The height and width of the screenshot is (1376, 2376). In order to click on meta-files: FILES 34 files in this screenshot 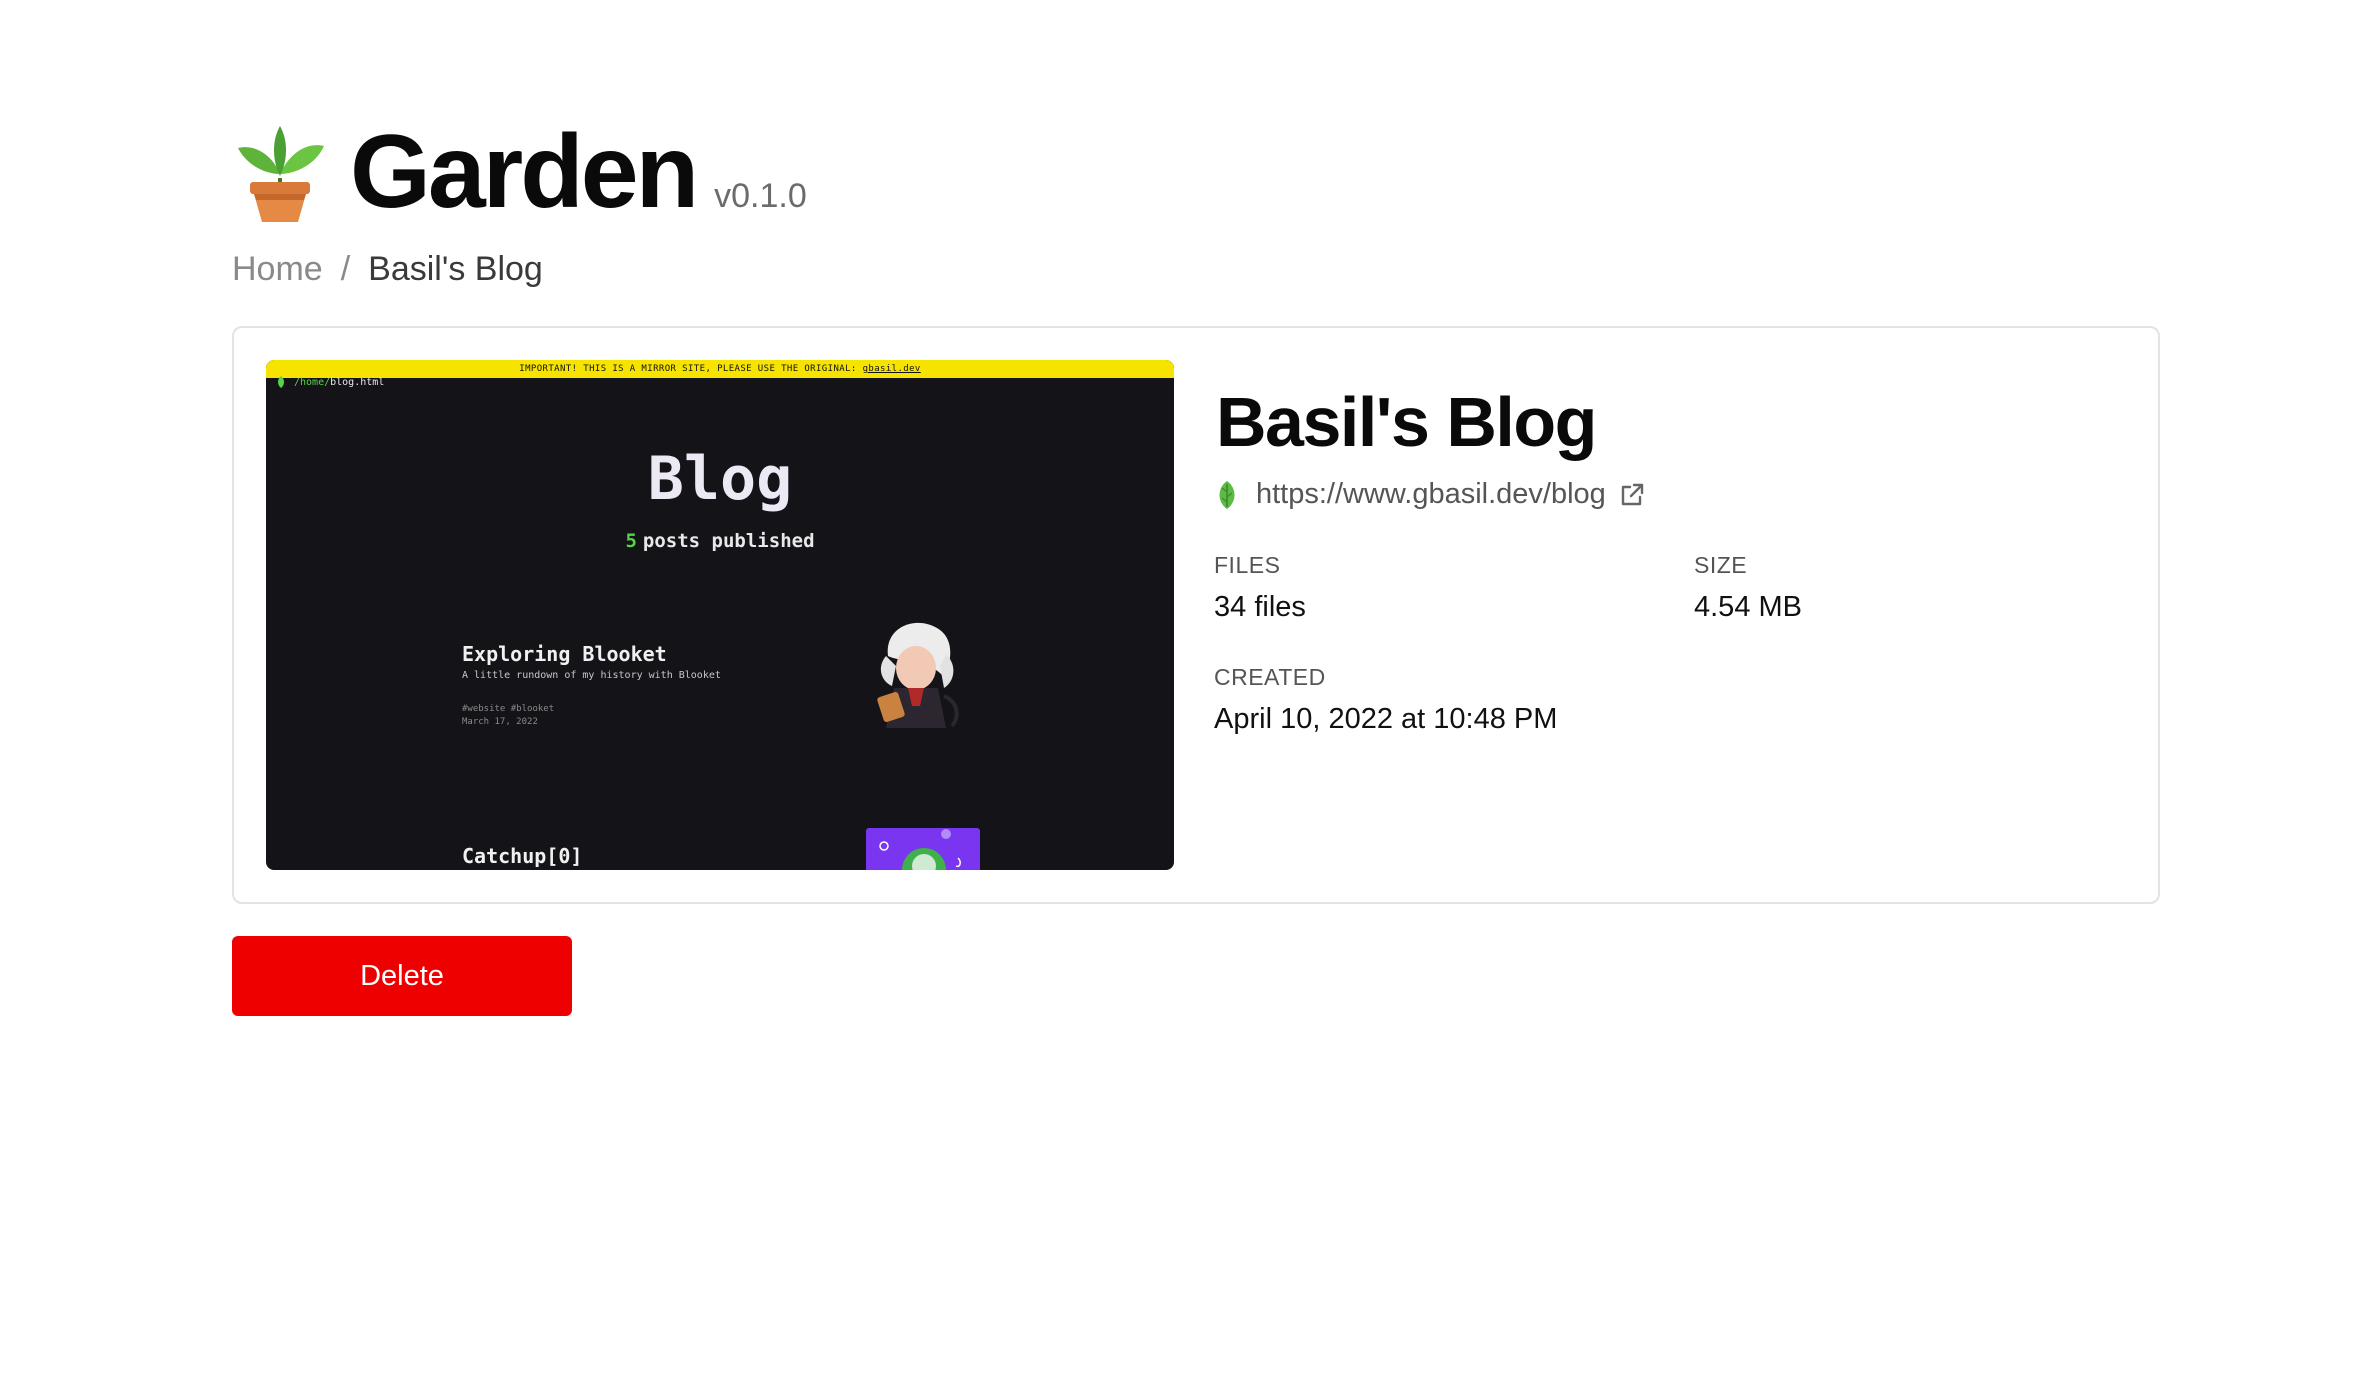, I will do `click(1260, 588)`.